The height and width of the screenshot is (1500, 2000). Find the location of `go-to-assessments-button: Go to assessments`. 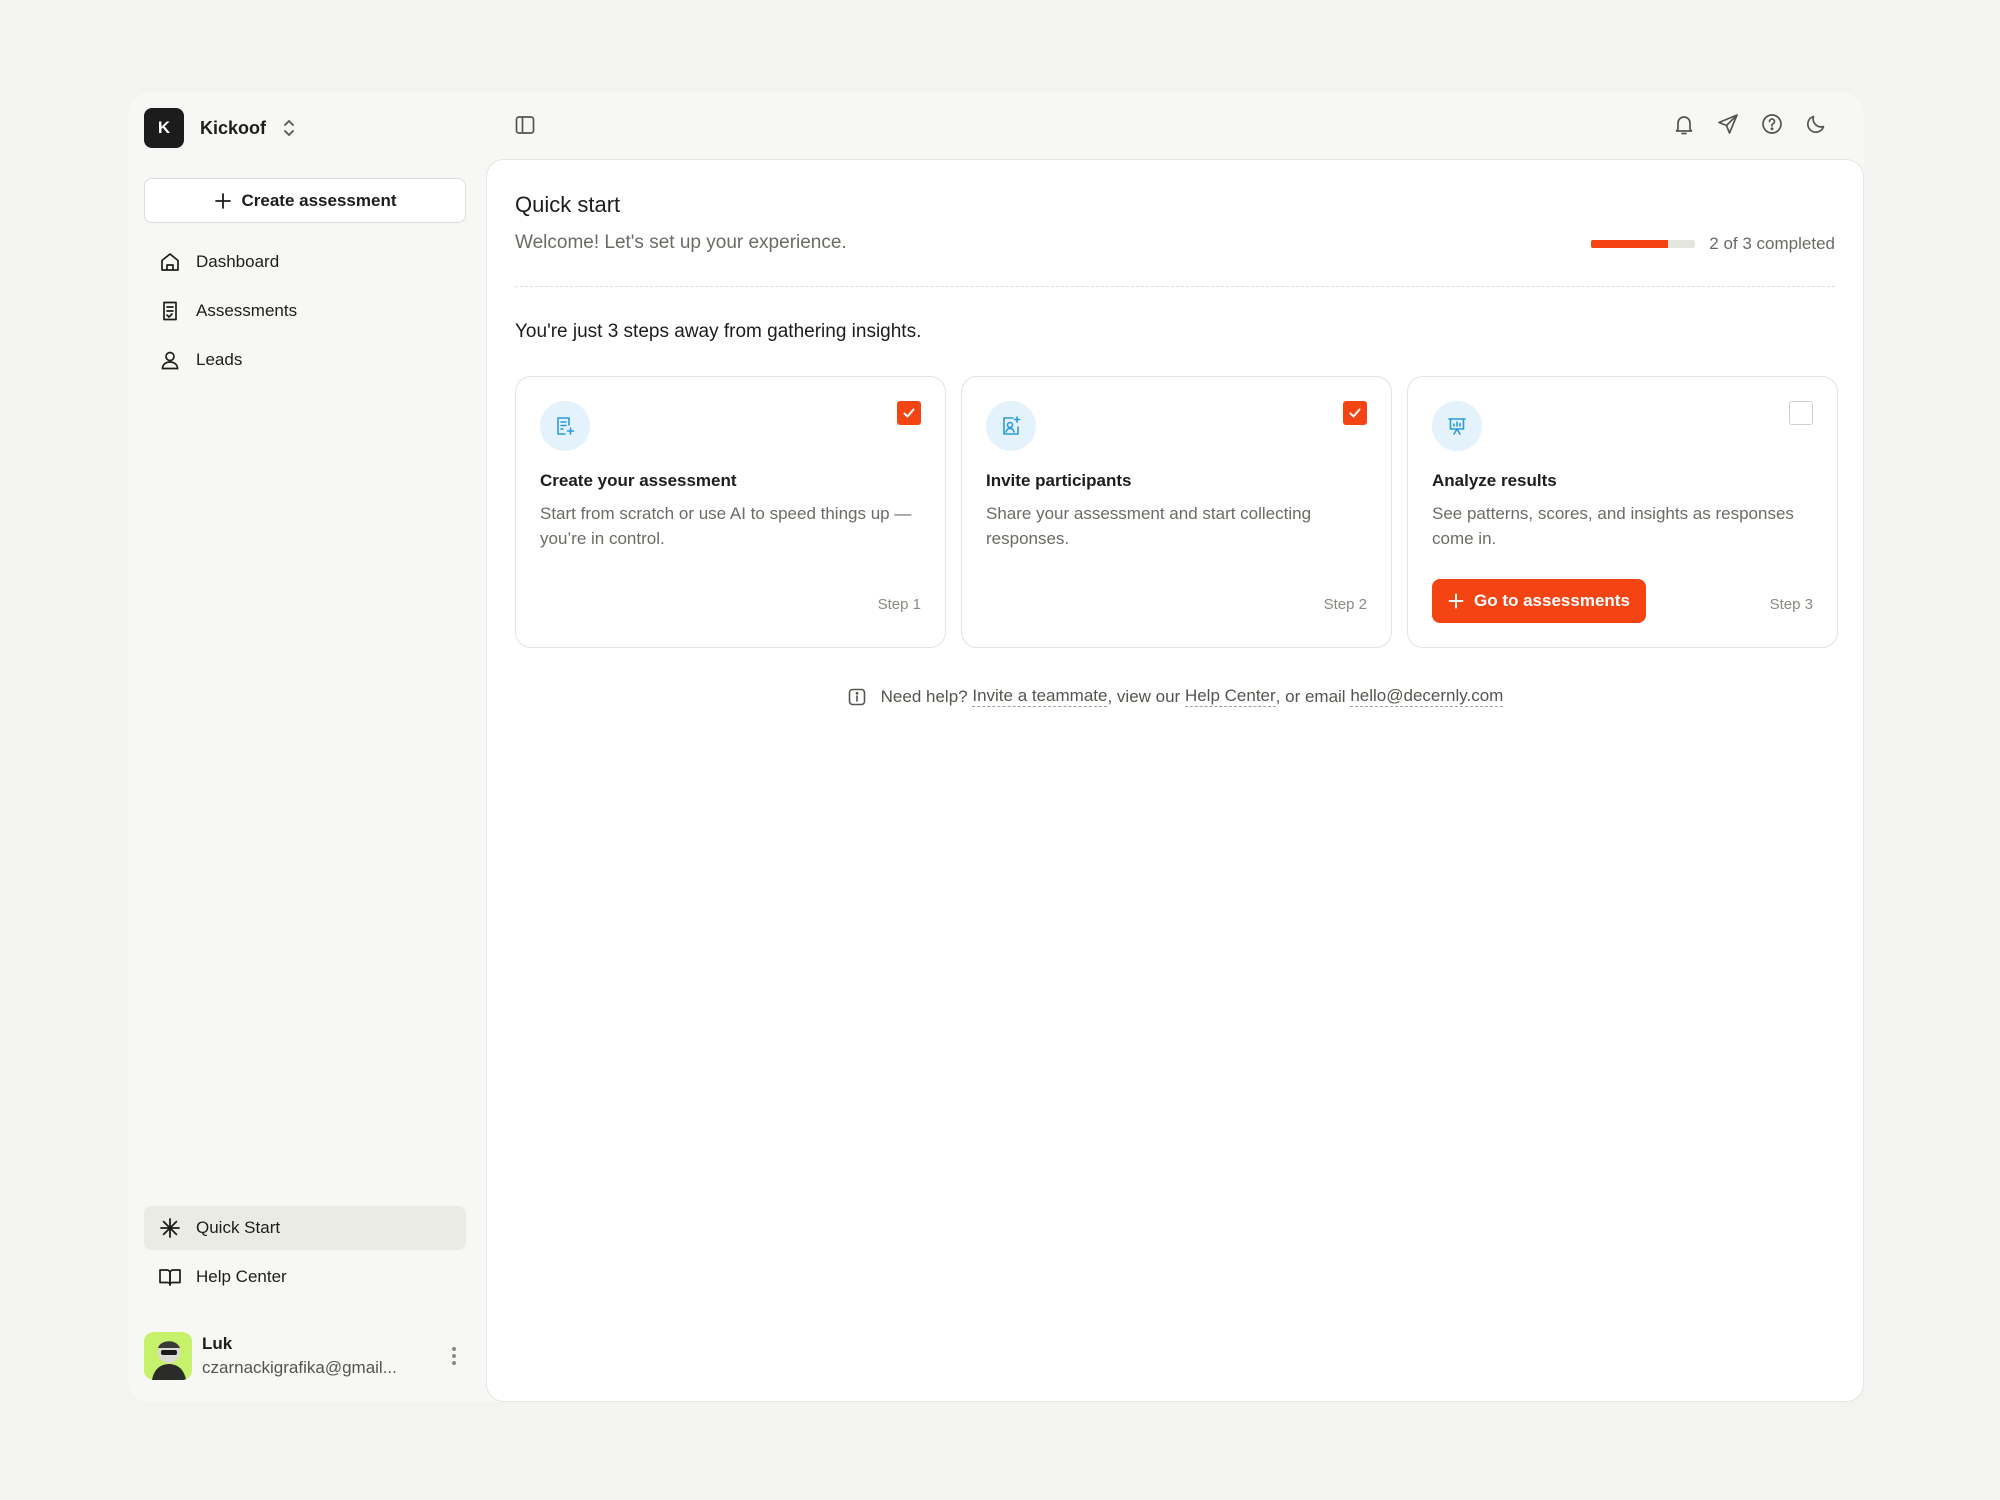

go-to-assessments-button: Go to assessments is located at coordinates (1539, 601).